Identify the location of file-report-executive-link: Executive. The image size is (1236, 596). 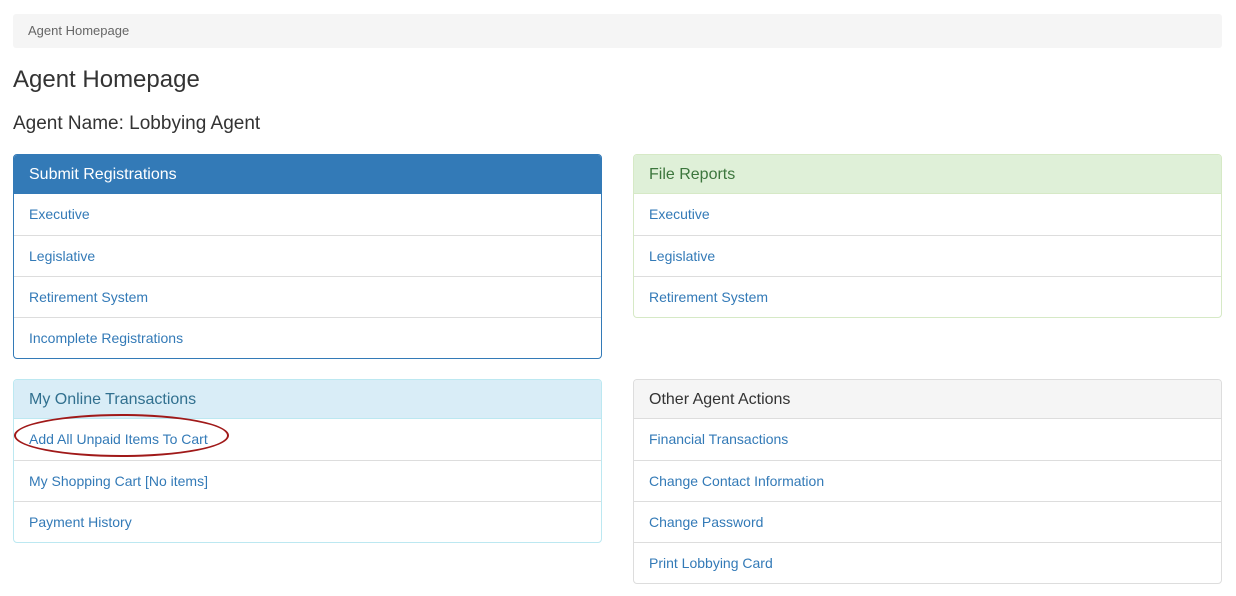
(927, 214).